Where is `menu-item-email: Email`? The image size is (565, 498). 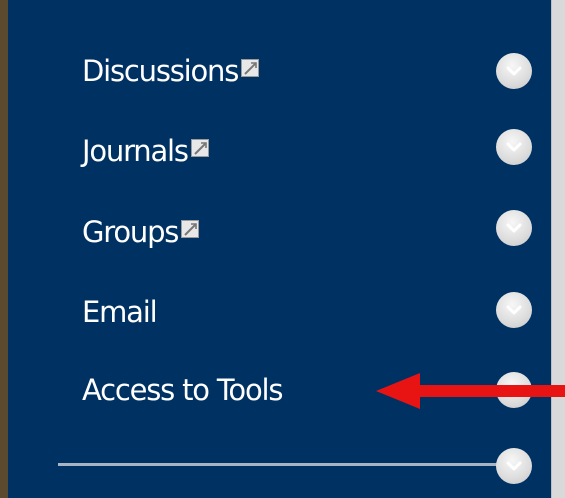 menu-item-email: Email is located at coordinates (120, 312).